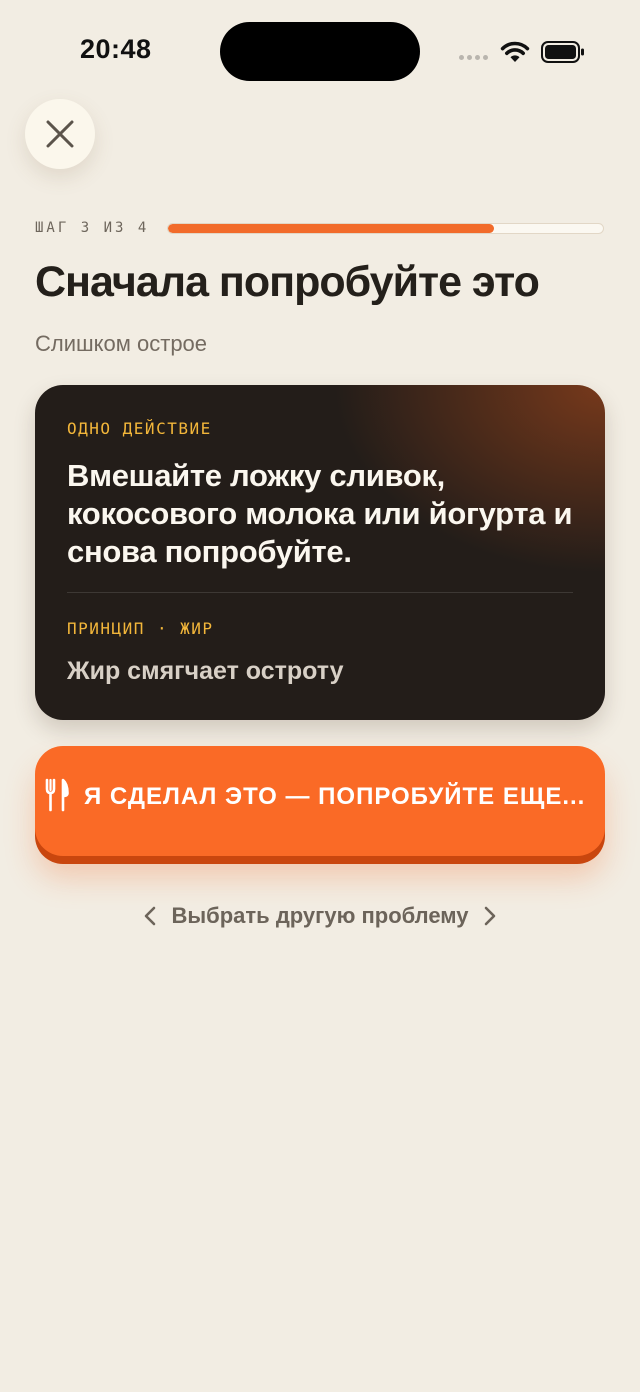  Describe the element at coordinates (490, 916) in the screenshot. I see `chevron-right-icon` at that location.